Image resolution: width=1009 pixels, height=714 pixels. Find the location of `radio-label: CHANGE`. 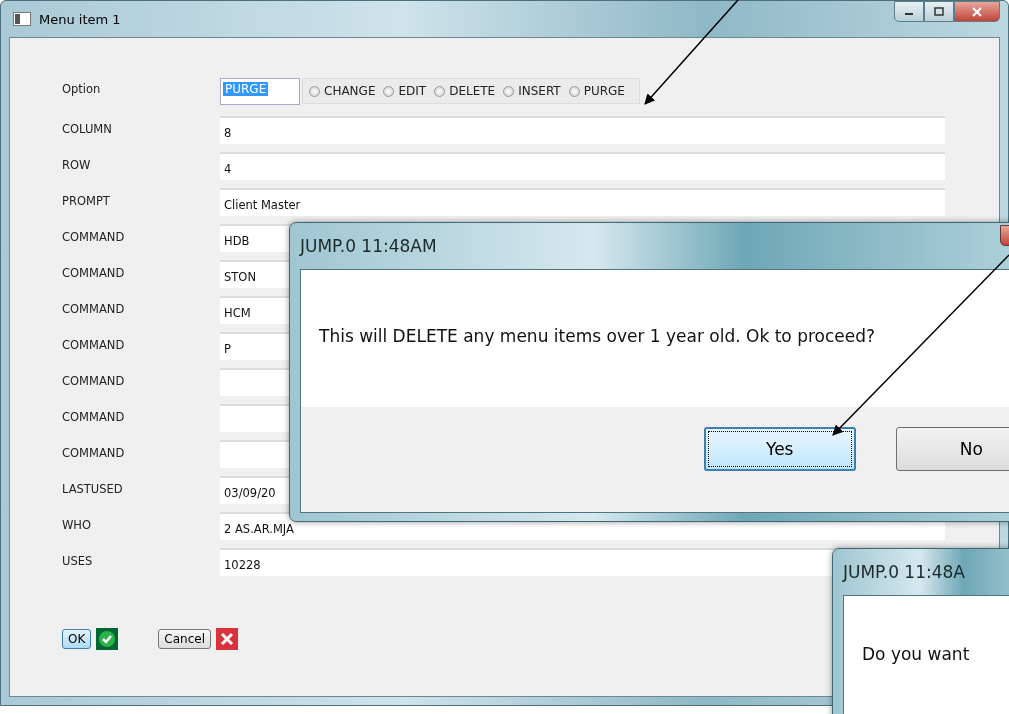

radio-label: CHANGE is located at coordinates (350, 91).